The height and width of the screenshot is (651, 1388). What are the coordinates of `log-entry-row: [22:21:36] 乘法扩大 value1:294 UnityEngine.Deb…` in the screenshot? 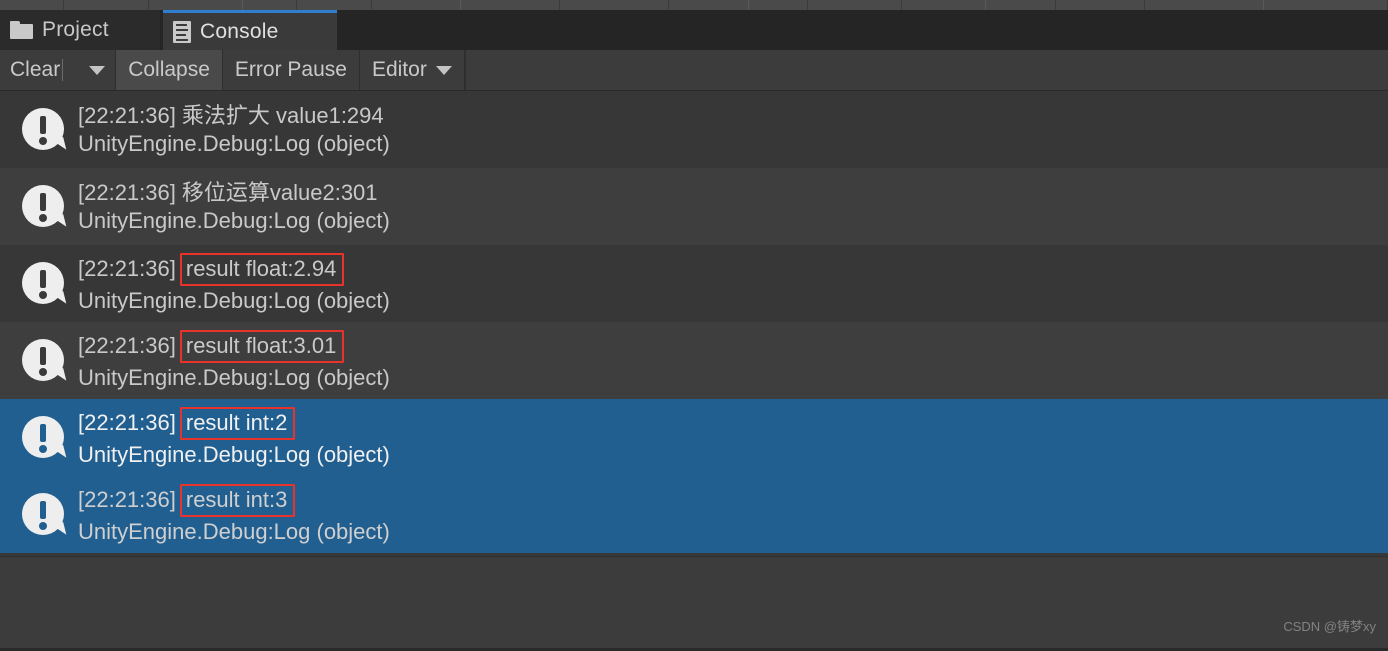 It's located at (694, 129).